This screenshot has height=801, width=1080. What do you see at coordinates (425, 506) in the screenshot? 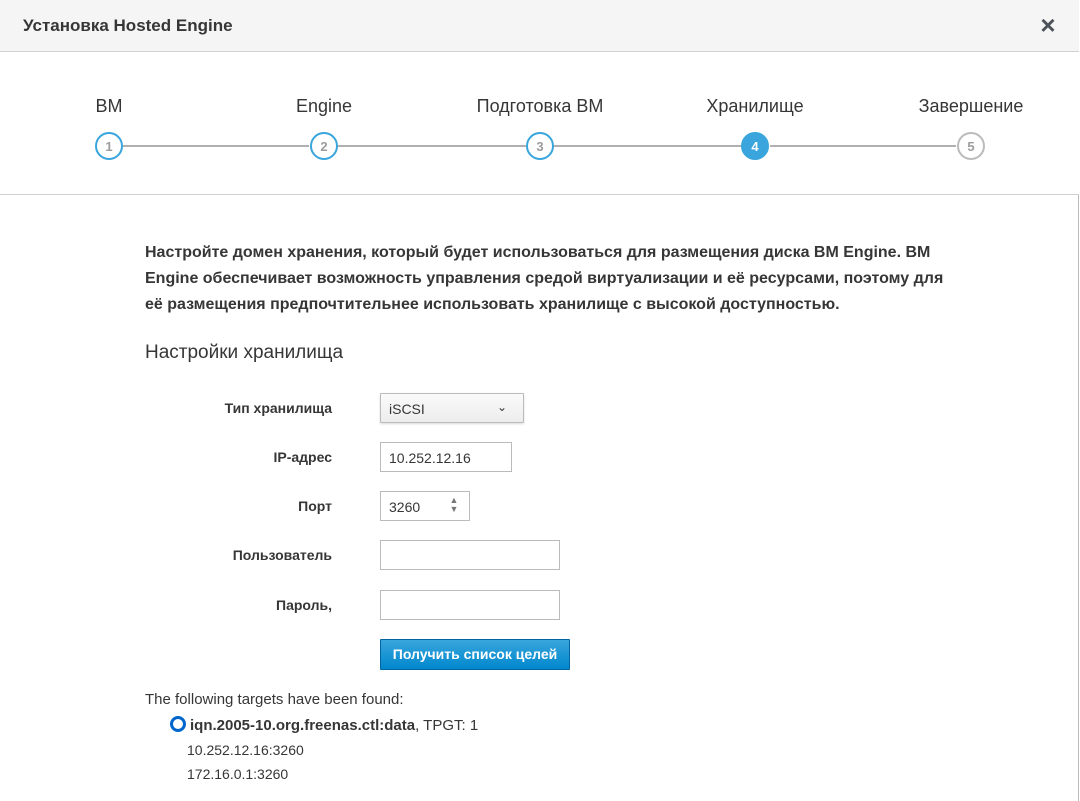
I see `port-stepper: 3260 ▲ ▼` at bounding box center [425, 506].